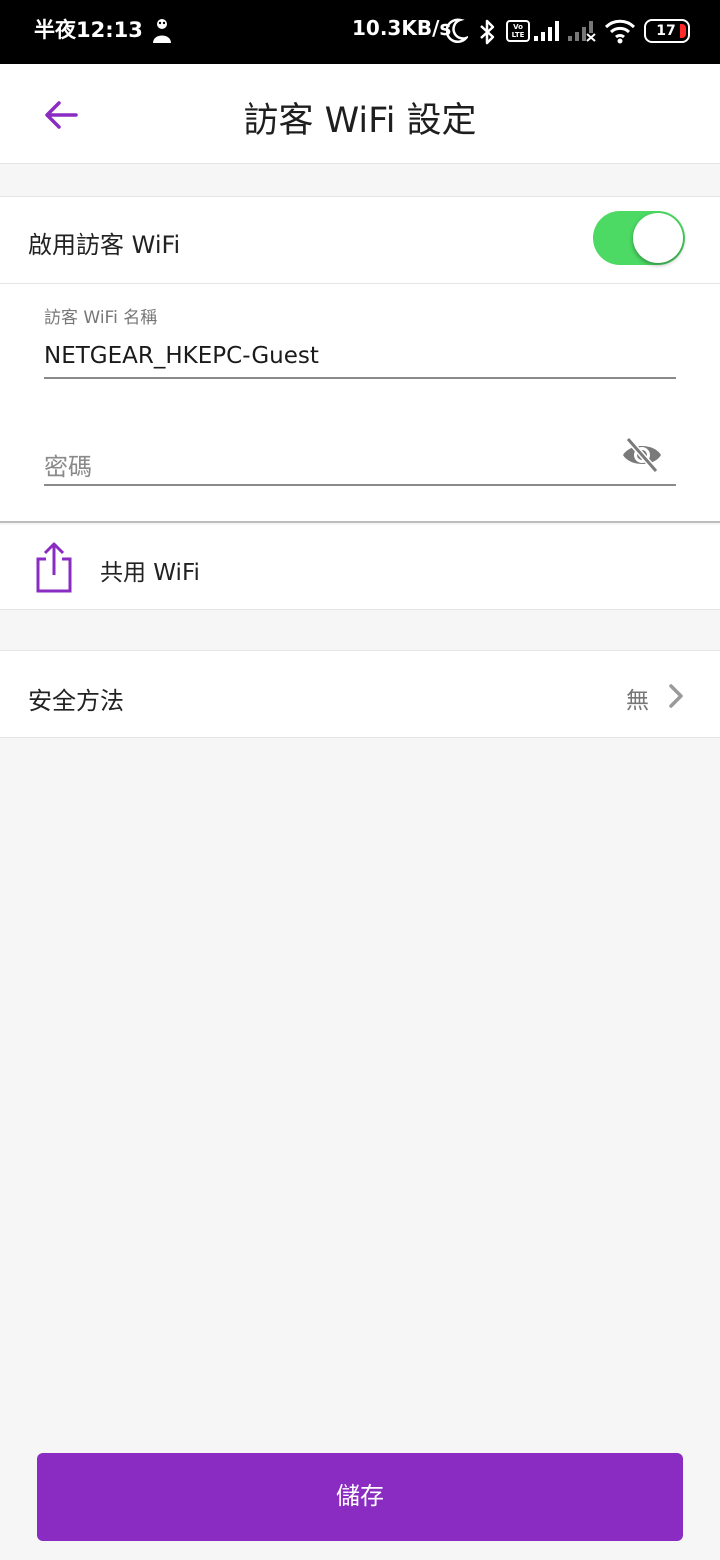 This screenshot has height=1560, width=720. I want to click on security-method-label: 安全方法, so click(76, 701).